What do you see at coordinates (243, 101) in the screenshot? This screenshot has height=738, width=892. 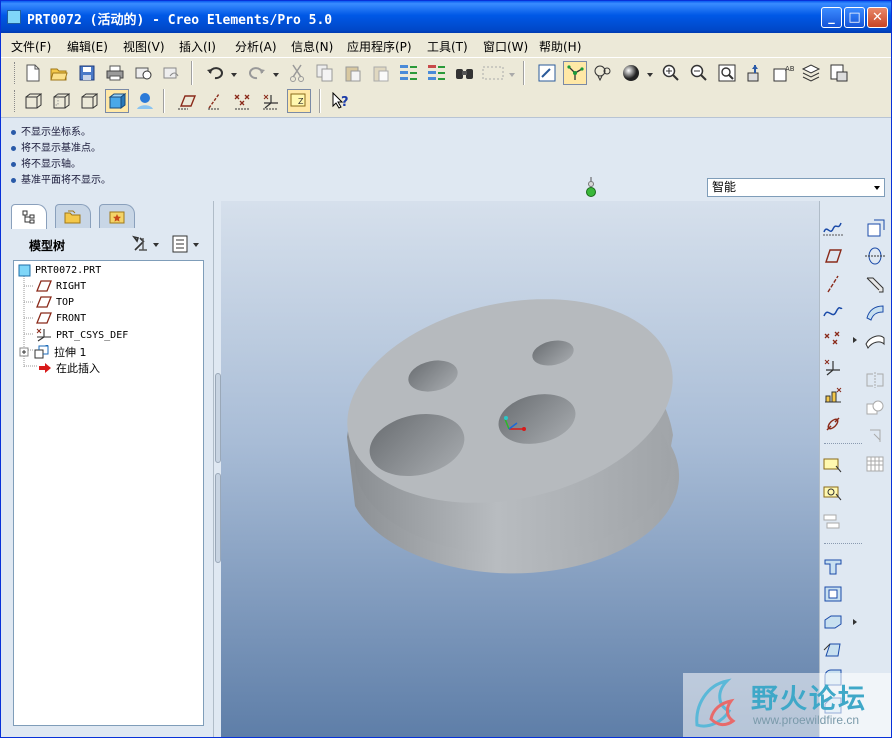 I see `point-display-icon` at bounding box center [243, 101].